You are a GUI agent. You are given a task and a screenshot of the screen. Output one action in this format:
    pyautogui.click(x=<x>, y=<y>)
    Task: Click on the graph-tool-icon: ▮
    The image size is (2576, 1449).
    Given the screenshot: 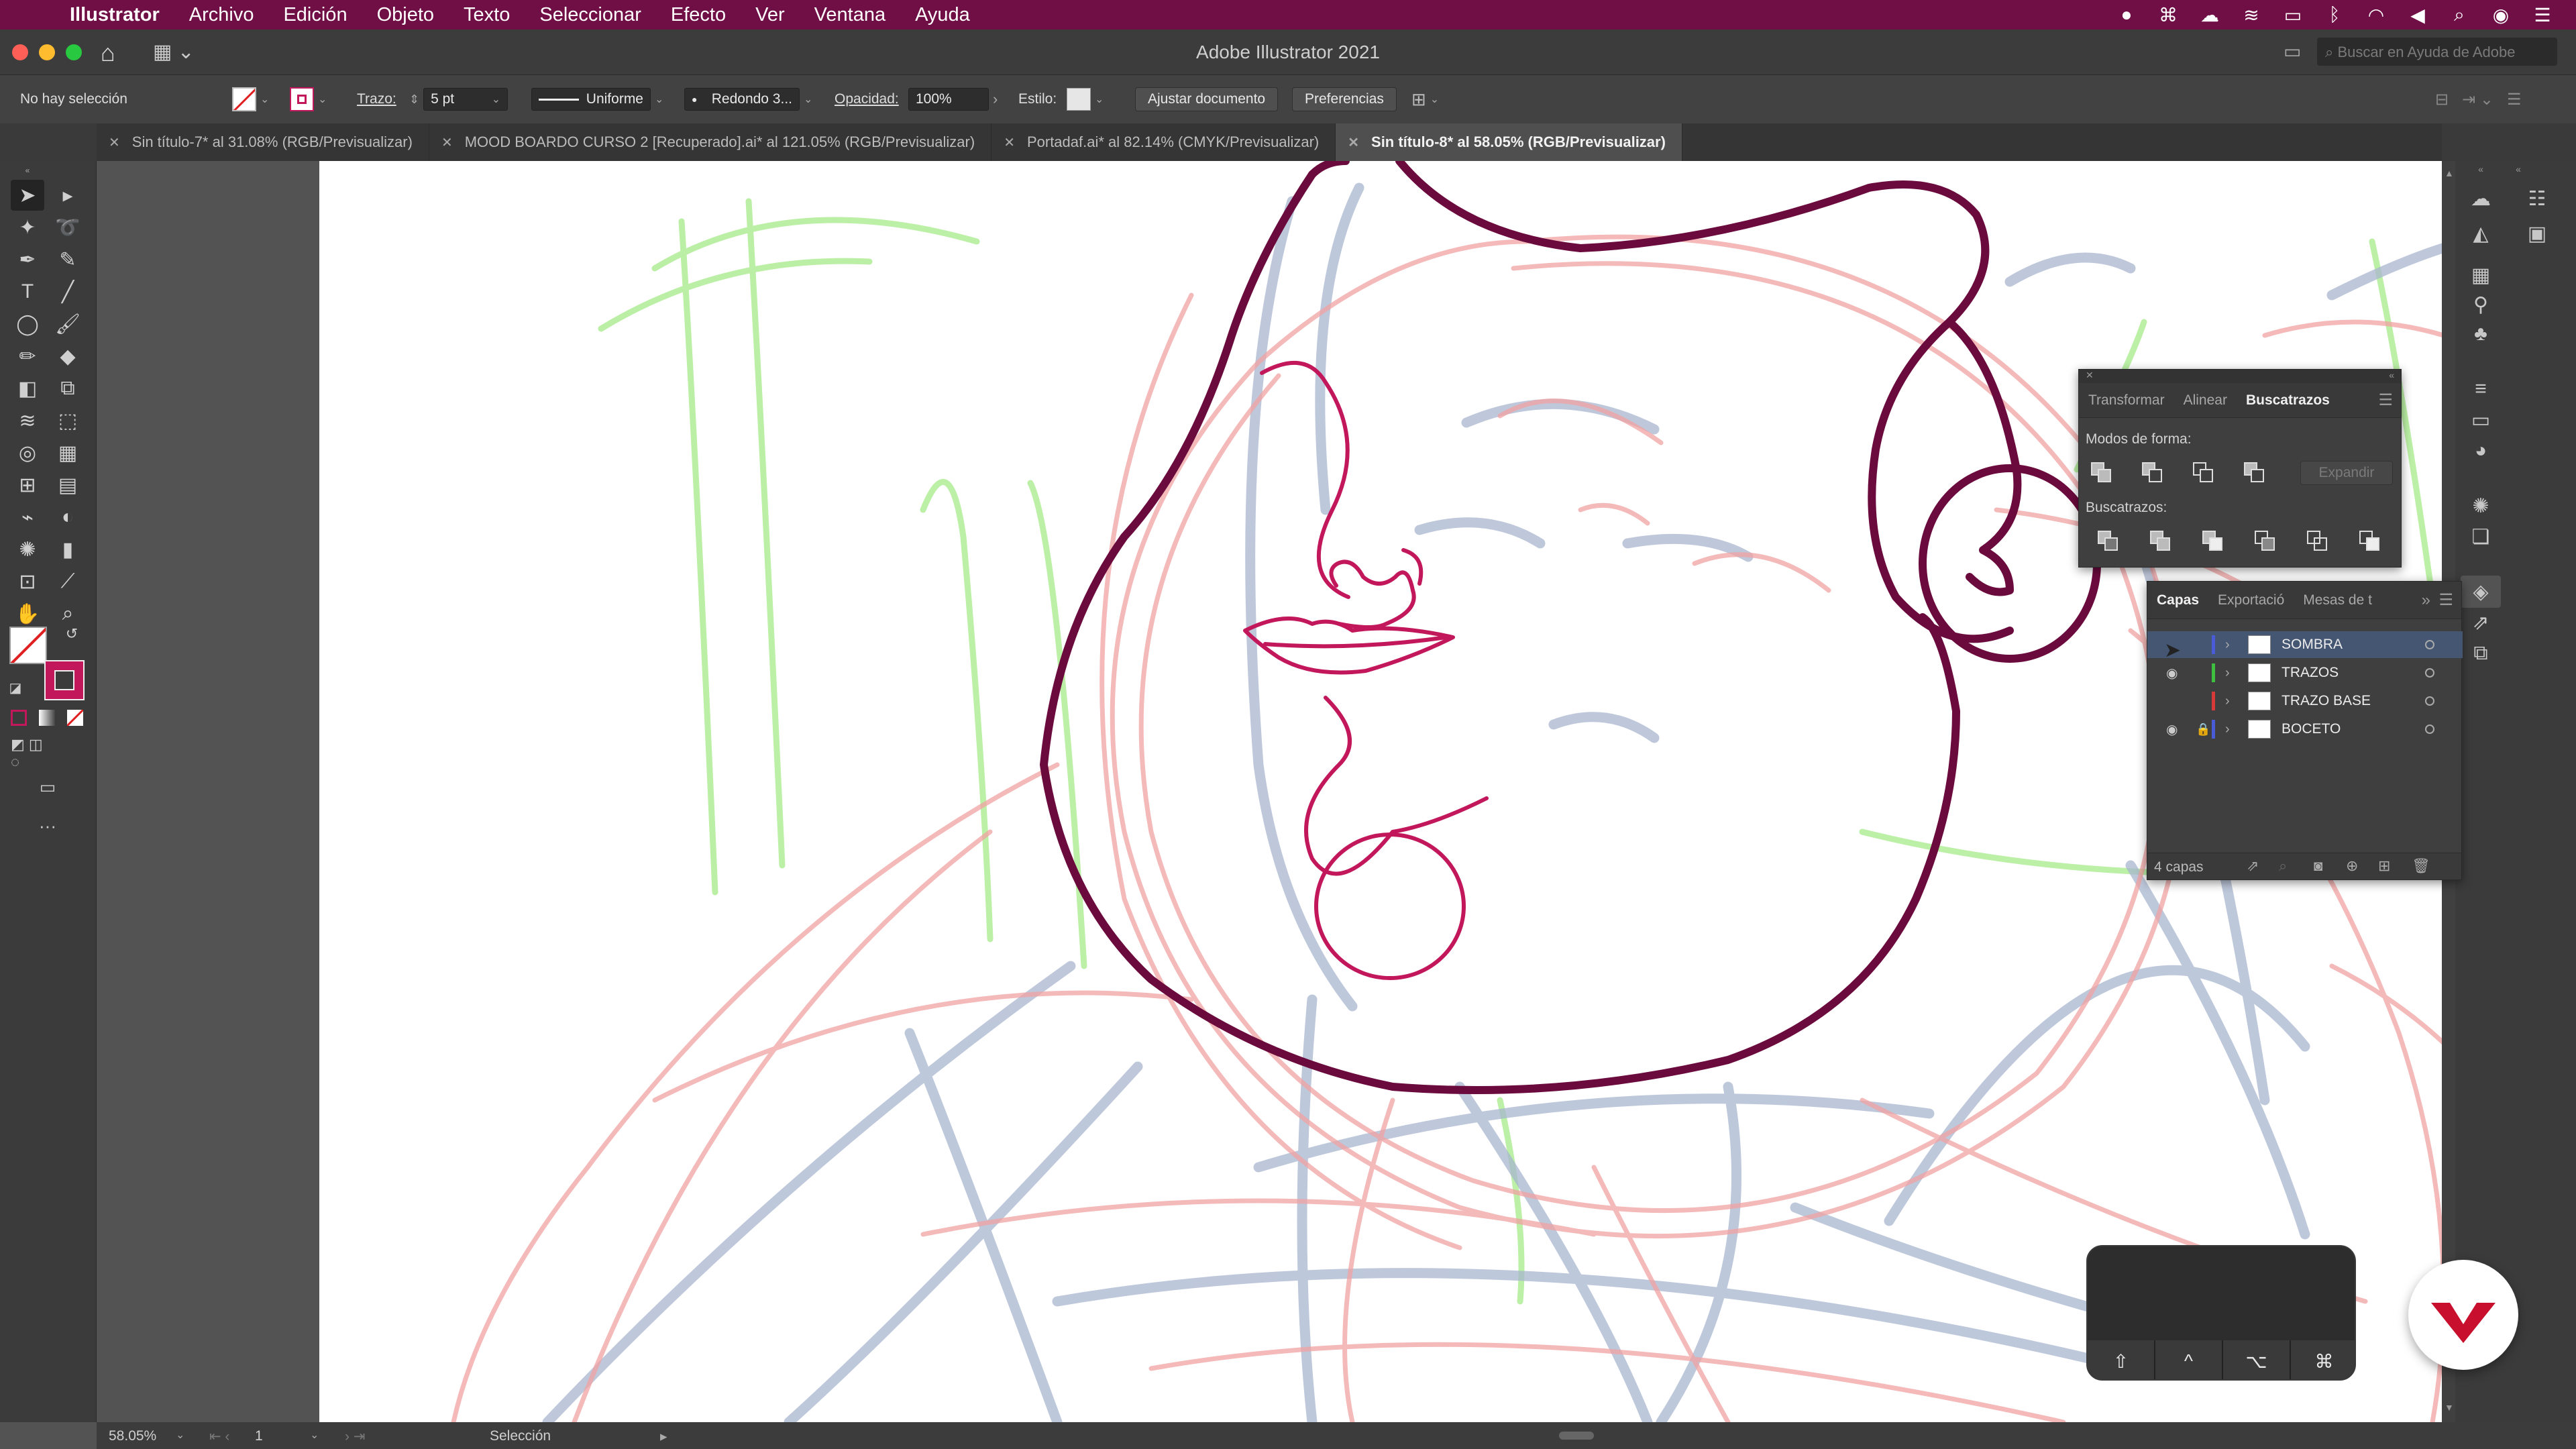 What is the action you would take?
    pyautogui.click(x=68, y=549)
    